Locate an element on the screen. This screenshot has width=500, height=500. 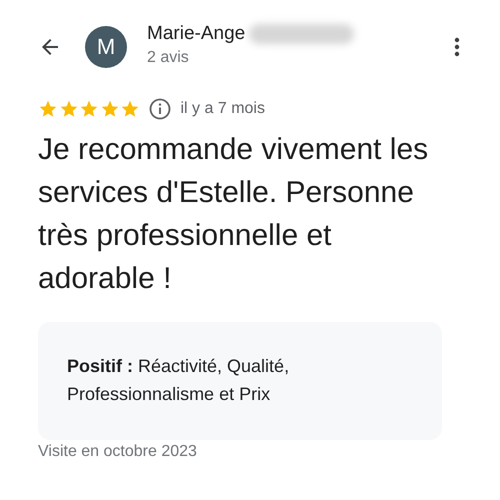
reviewer-name: Marie-Ange is located at coordinates (196, 34).